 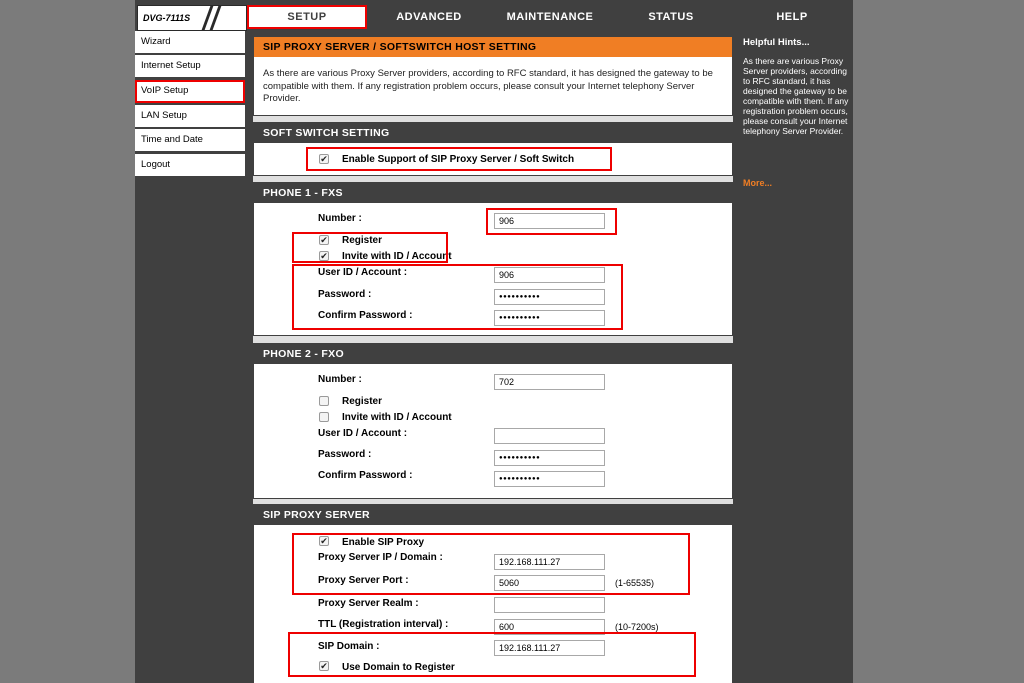 I want to click on enable-softswitch-checkbox: ✔, so click(x=324, y=159).